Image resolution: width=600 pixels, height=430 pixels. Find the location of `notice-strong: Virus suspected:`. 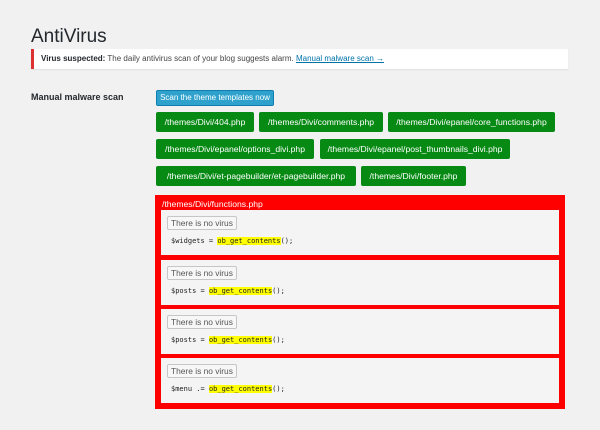

notice-strong: Virus suspected: is located at coordinates (73, 58).